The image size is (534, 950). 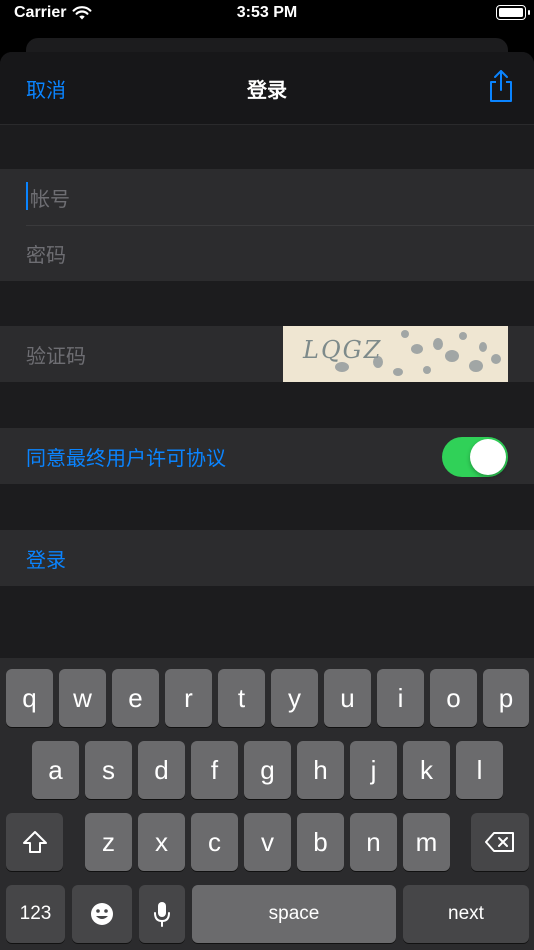 I want to click on delete-icon, so click(x=499, y=842).